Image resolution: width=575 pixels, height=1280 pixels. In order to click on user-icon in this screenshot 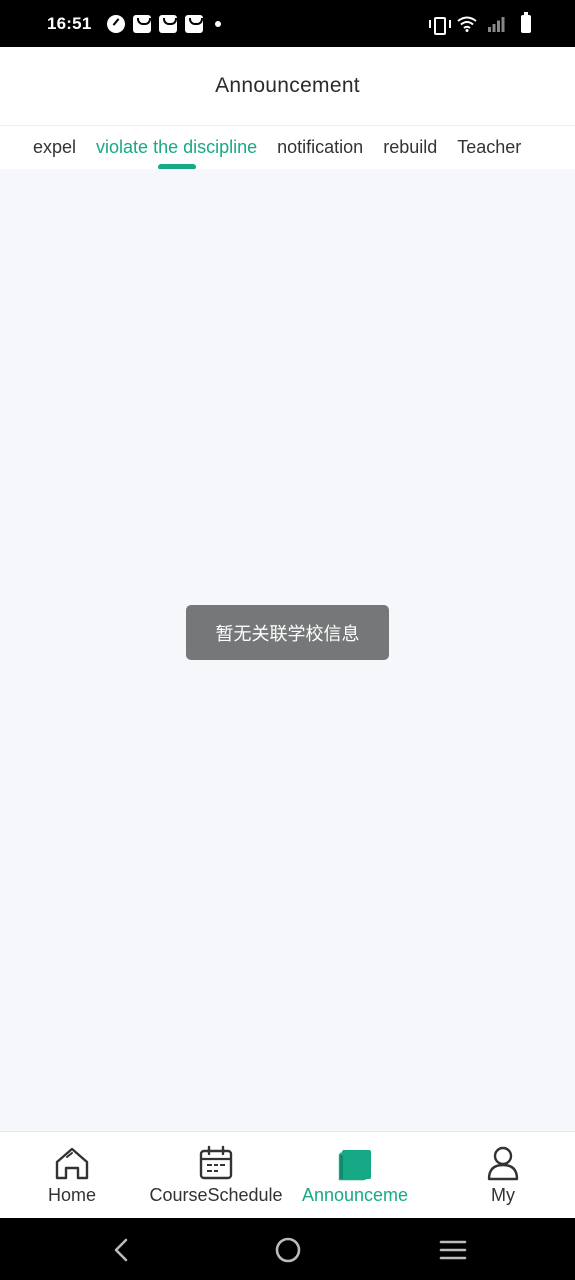, I will do `click(503, 1163)`.